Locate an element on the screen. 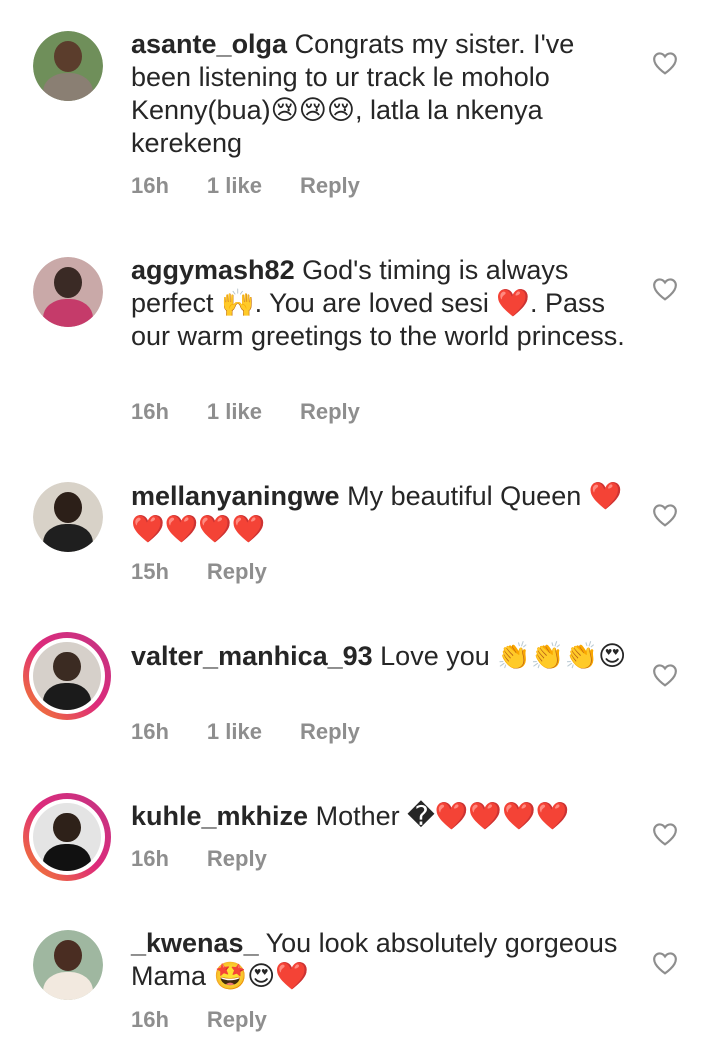 The image size is (720, 1039). comment-username: aggymash82 is located at coordinates (213, 270).